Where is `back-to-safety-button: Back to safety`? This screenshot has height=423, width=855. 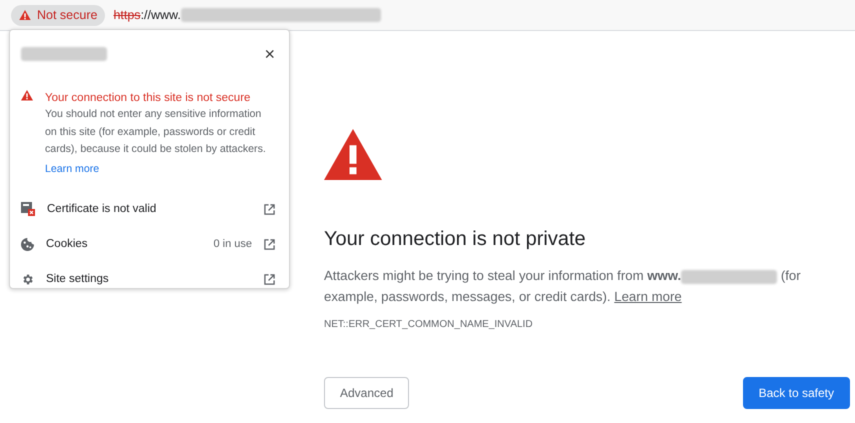 back-to-safety-button: Back to safety is located at coordinates (796, 393).